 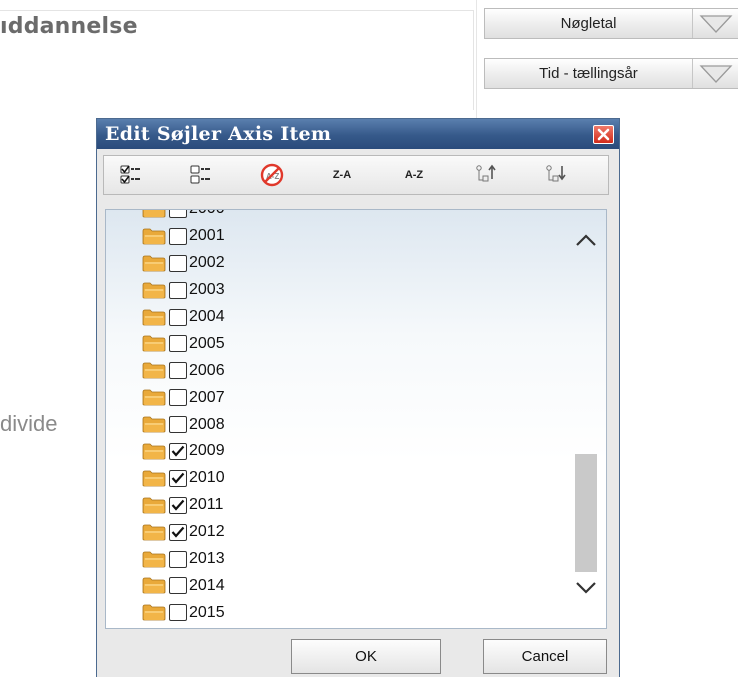 What do you see at coordinates (207, 478) in the screenshot?
I see `list-item-label: 2010` at bounding box center [207, 478].